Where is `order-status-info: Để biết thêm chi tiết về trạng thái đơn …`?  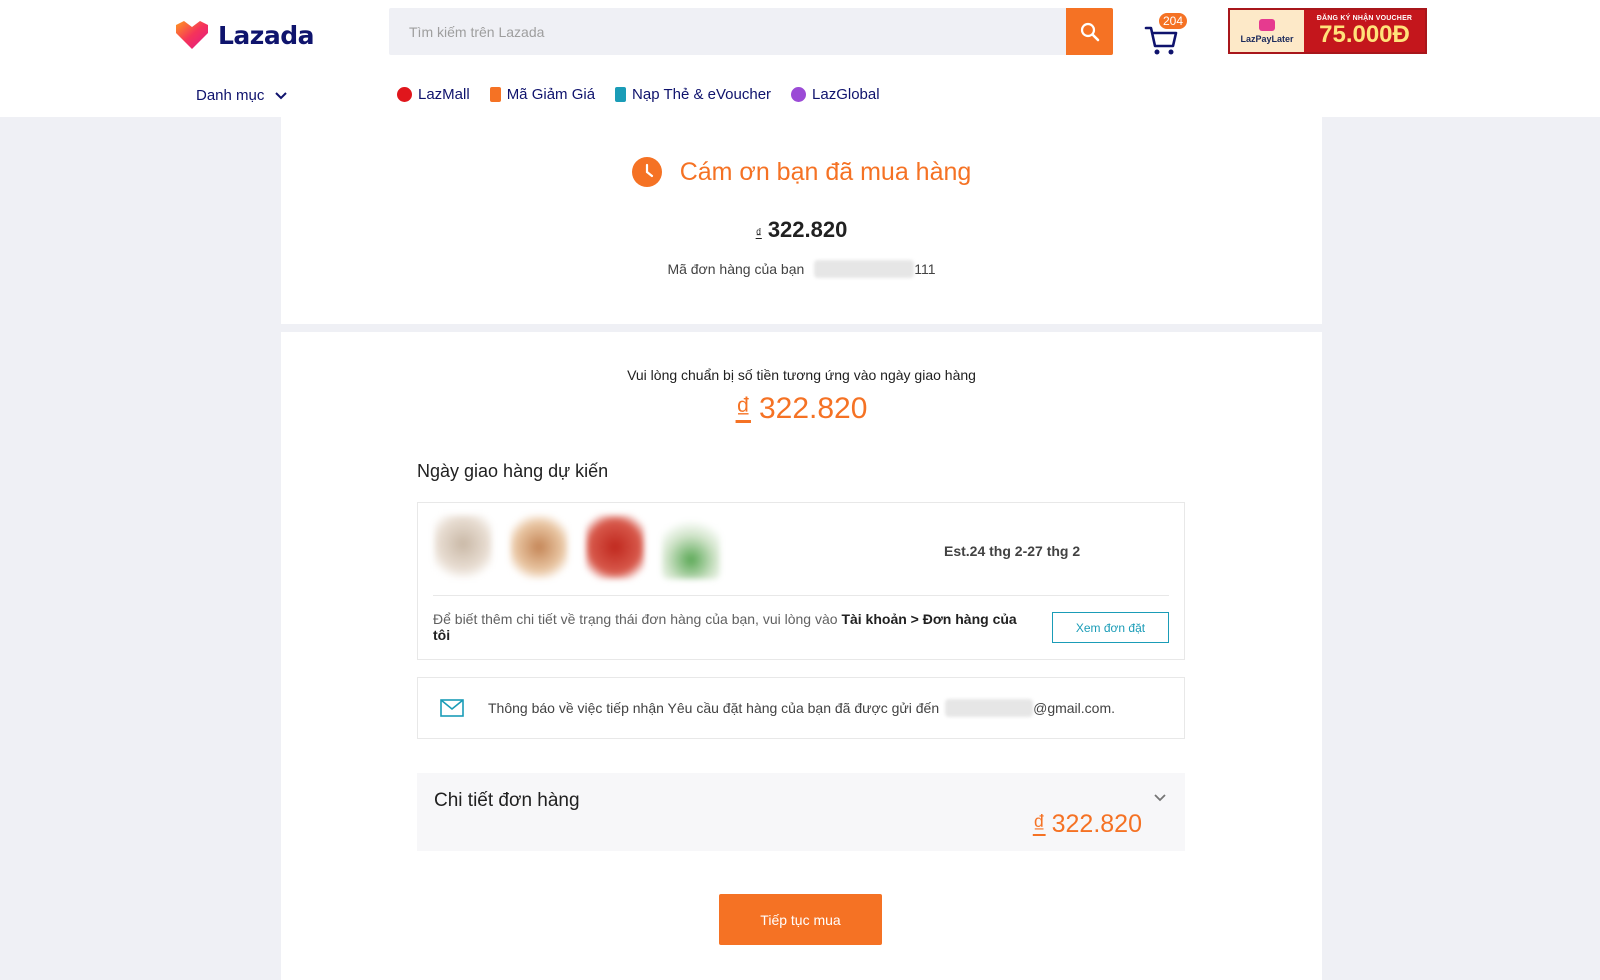 order-status-info: Để biết thêm chi tiết về trạng thái đơn … is located at coordinates (733, 627).